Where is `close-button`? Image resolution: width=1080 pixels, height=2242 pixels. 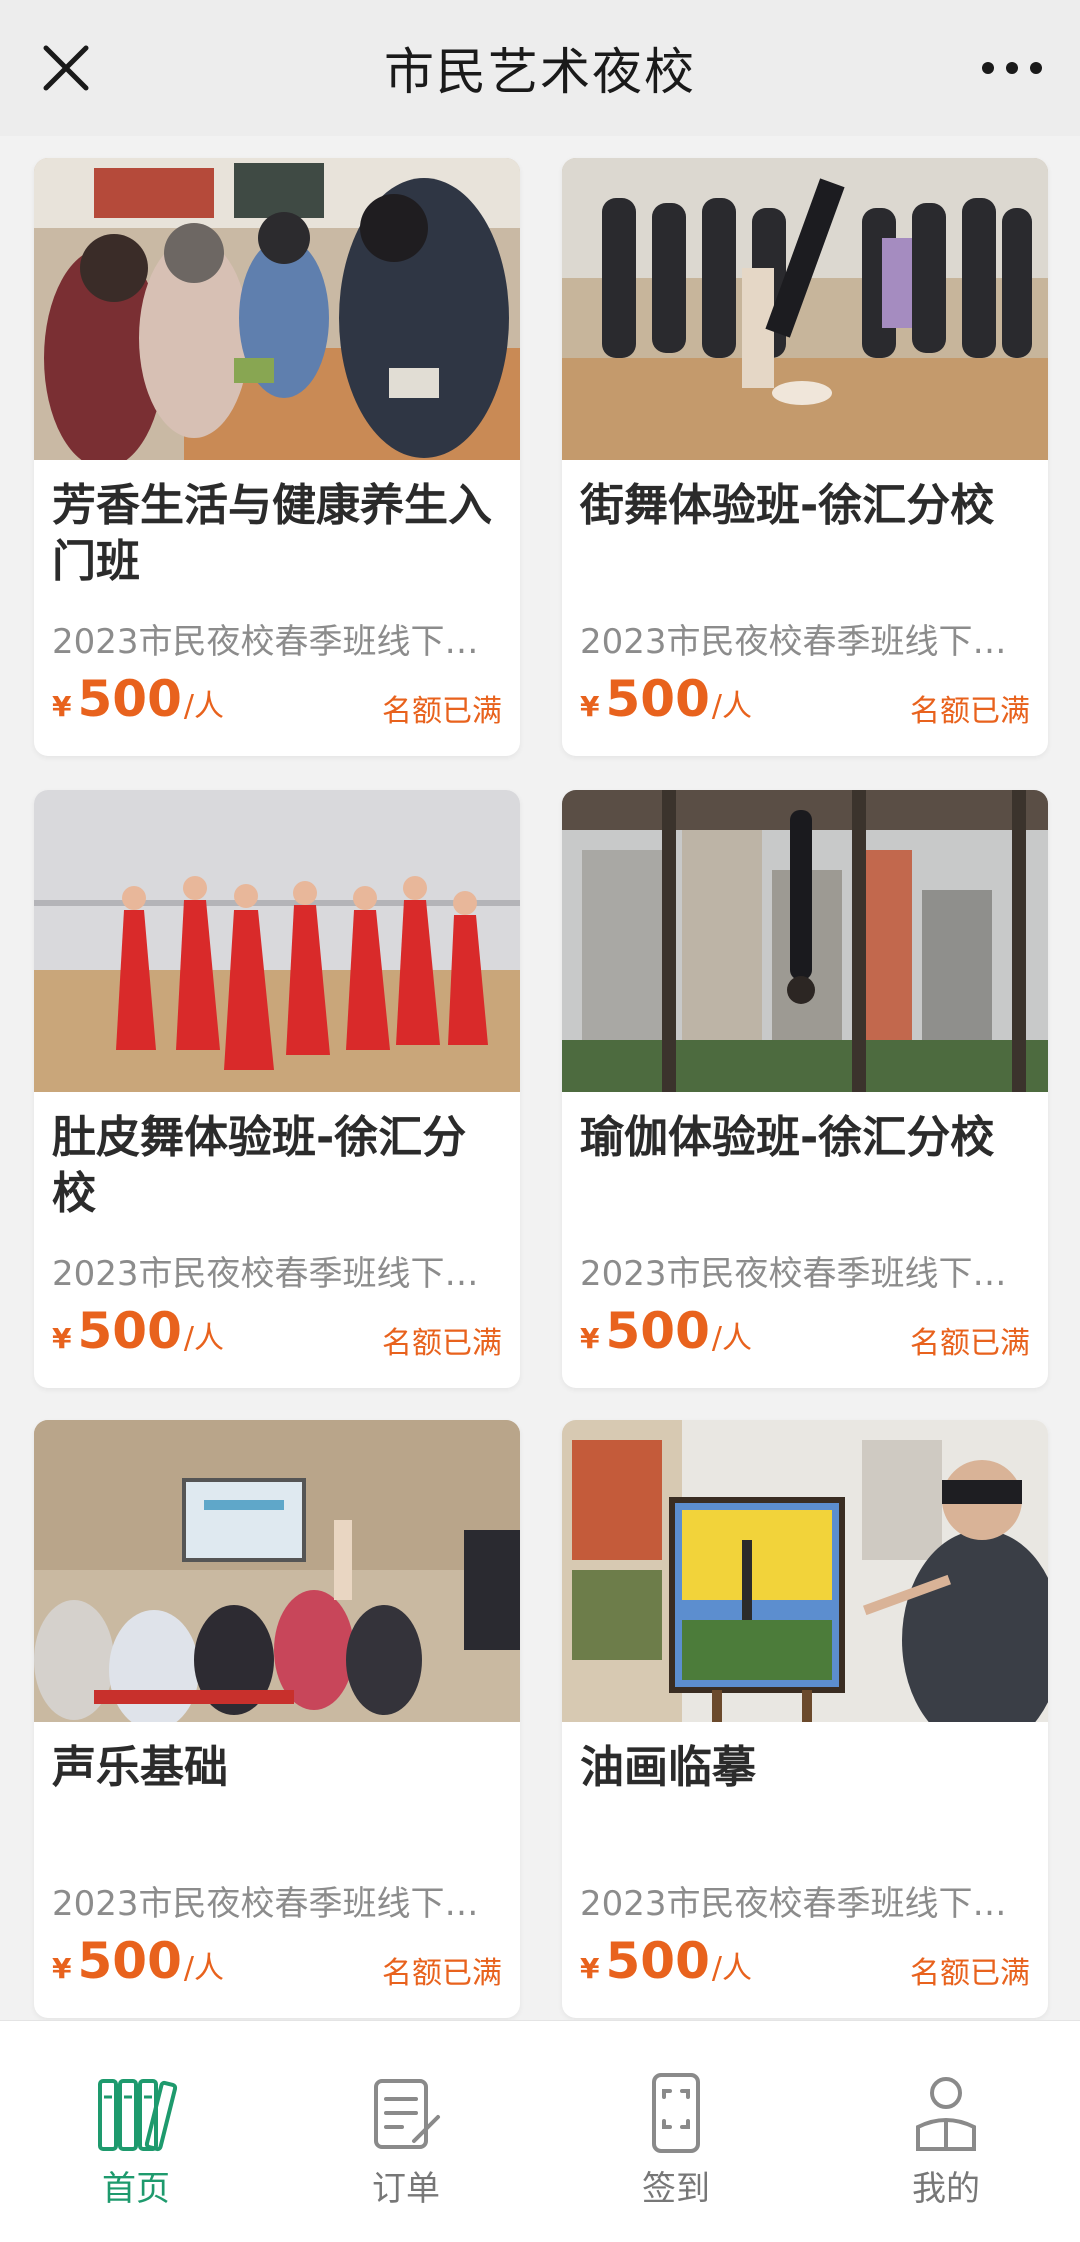
close-button is located at coordinates (66, 68).